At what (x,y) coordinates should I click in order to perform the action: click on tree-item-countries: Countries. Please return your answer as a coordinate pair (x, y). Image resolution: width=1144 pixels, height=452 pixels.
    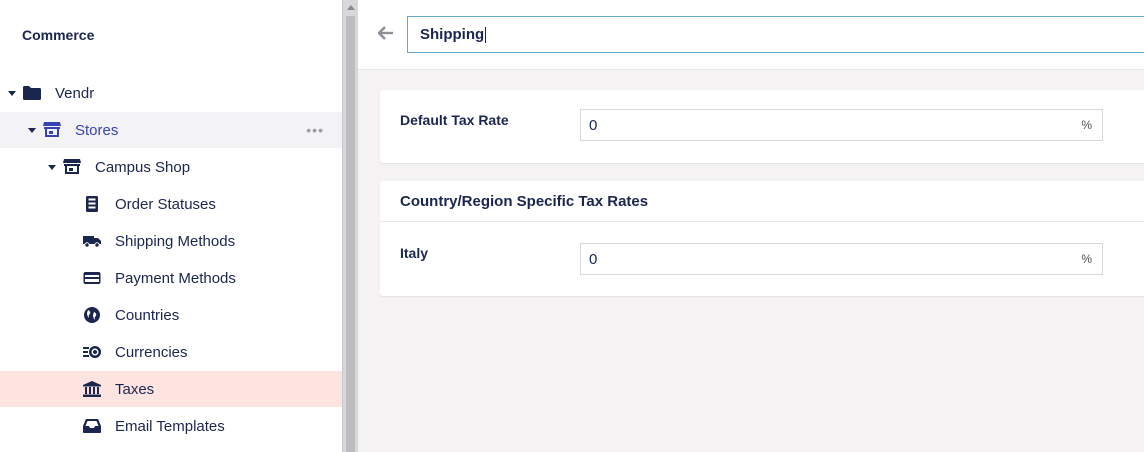
    Looking at the image, I should click on (171, 315).